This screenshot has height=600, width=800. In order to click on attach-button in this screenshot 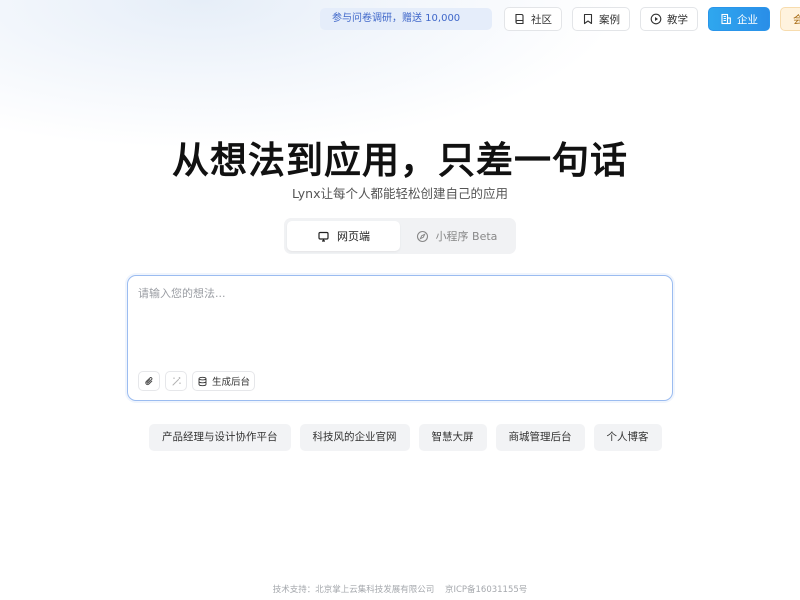, I will do `click(149, 381)`.